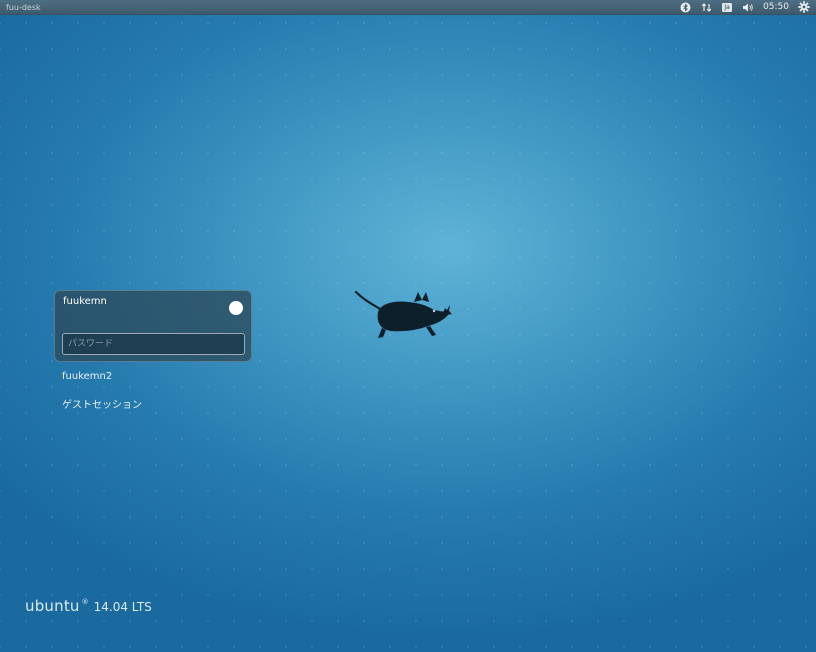 The image size is (816, 652). Describe the element at coordinates (153, 344) in the screenshot. I see `password-field` at that location.